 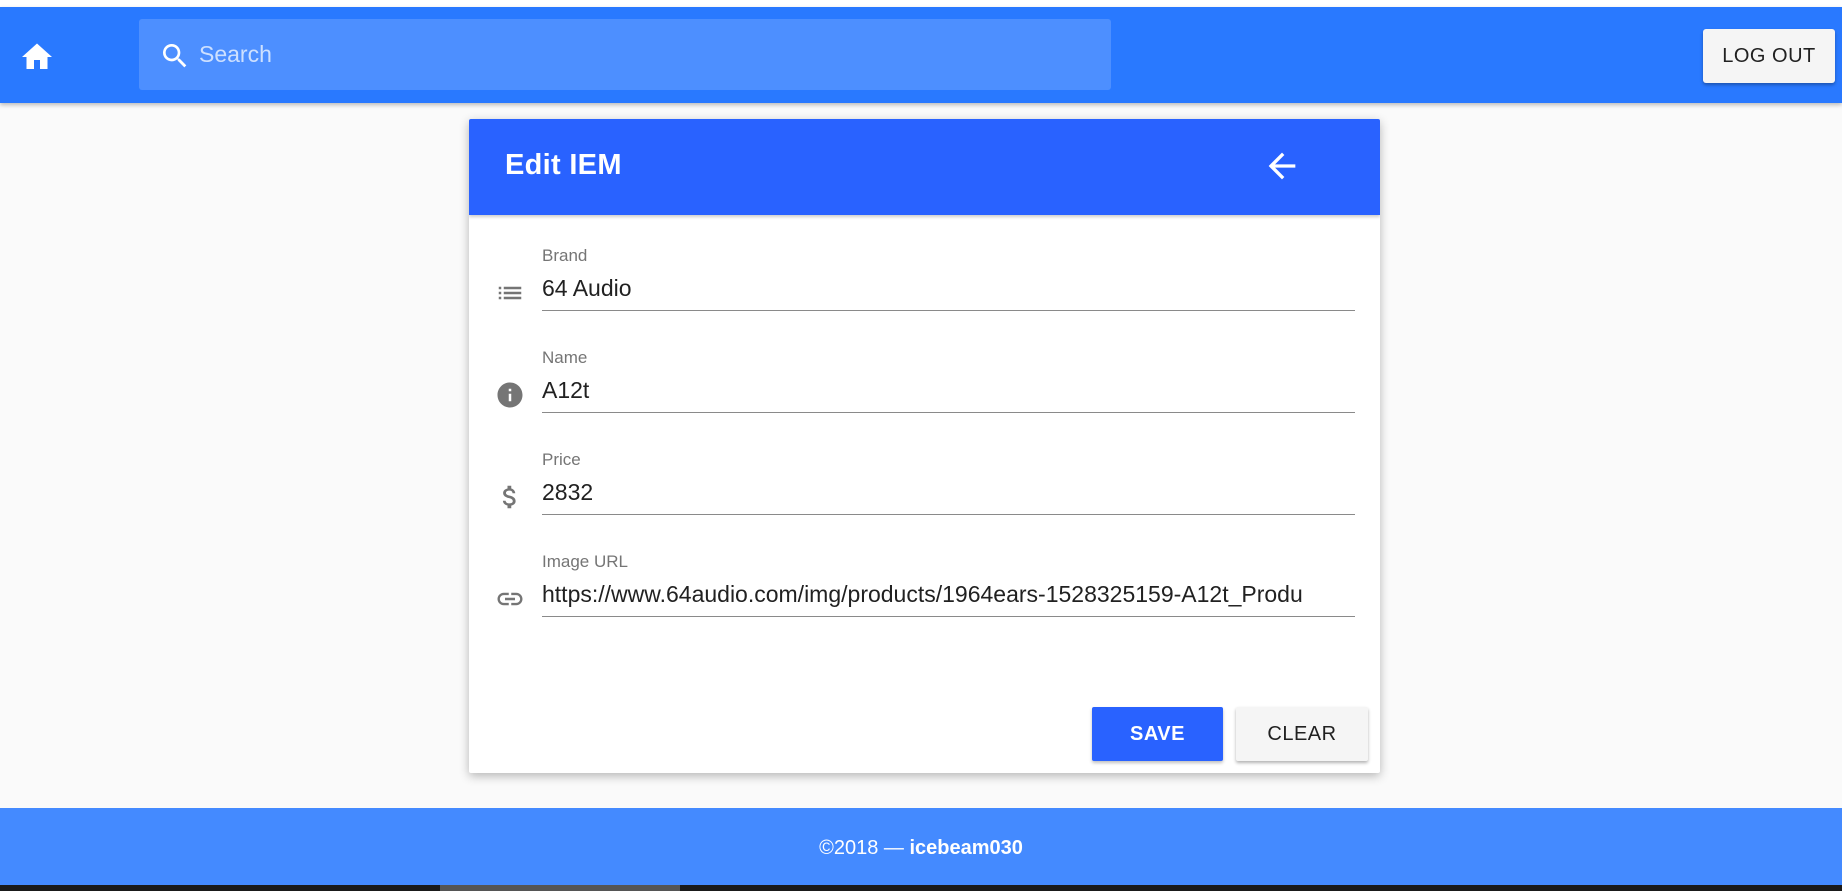 I want to click on save-button: SAVE, so click(x=1157, y=734).